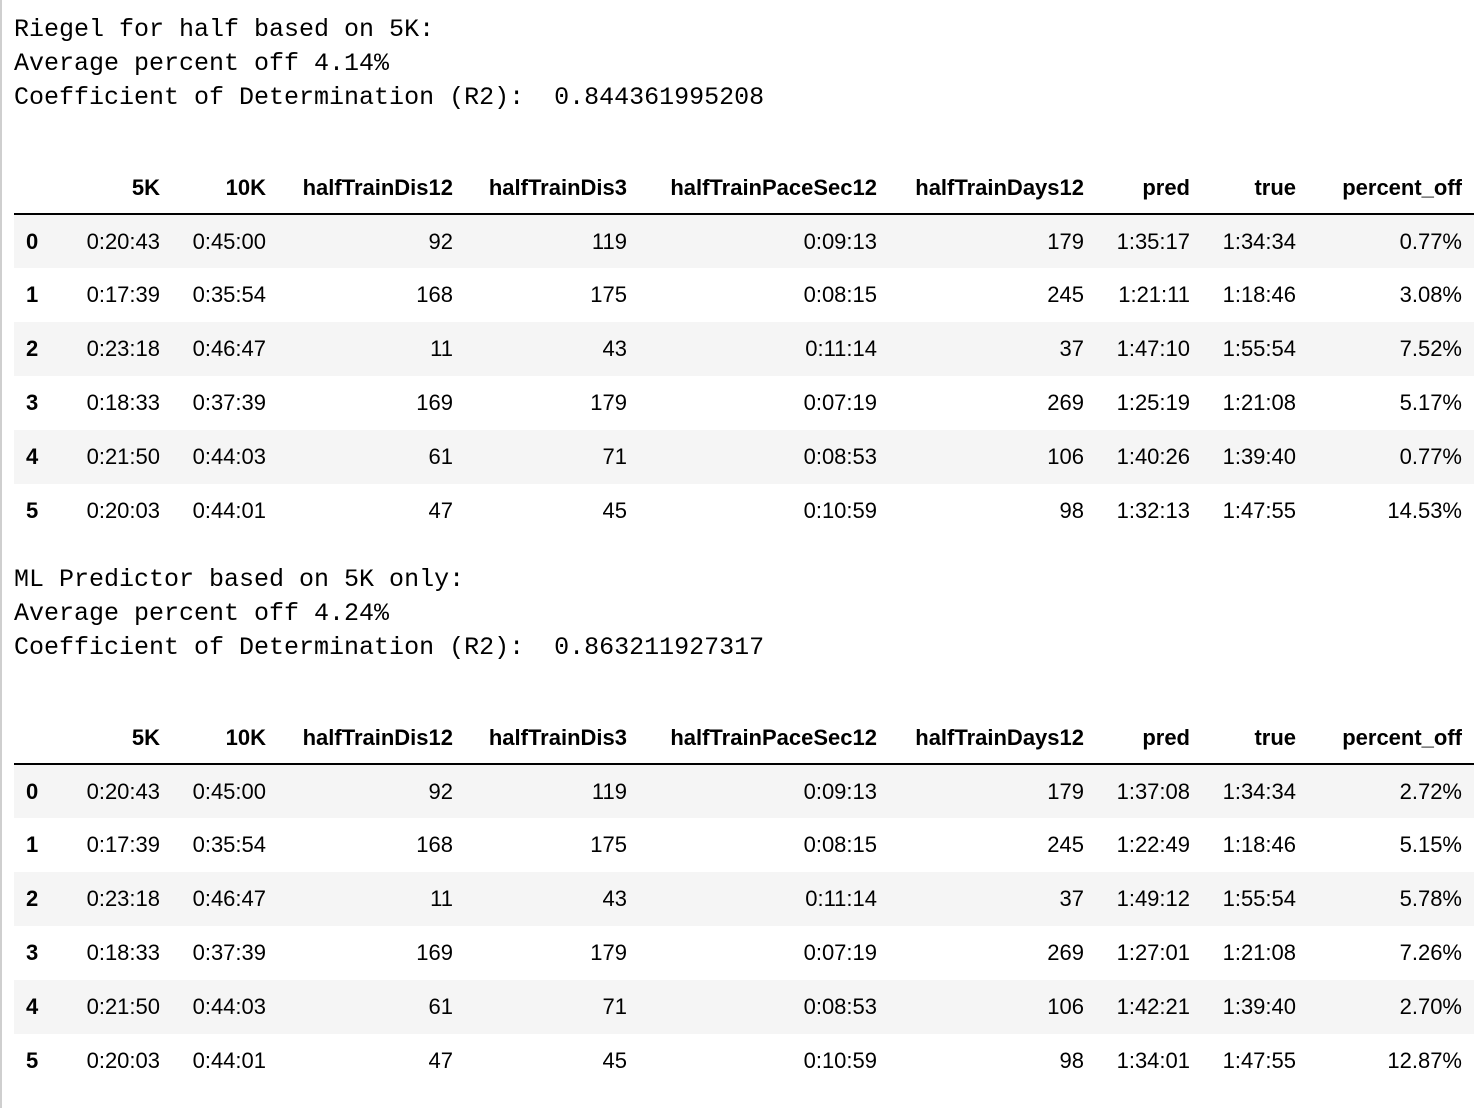  Describe the element at coordinates (1153, 844) in the screenshot. I see `cell-pred: 1:22:49` at that location.